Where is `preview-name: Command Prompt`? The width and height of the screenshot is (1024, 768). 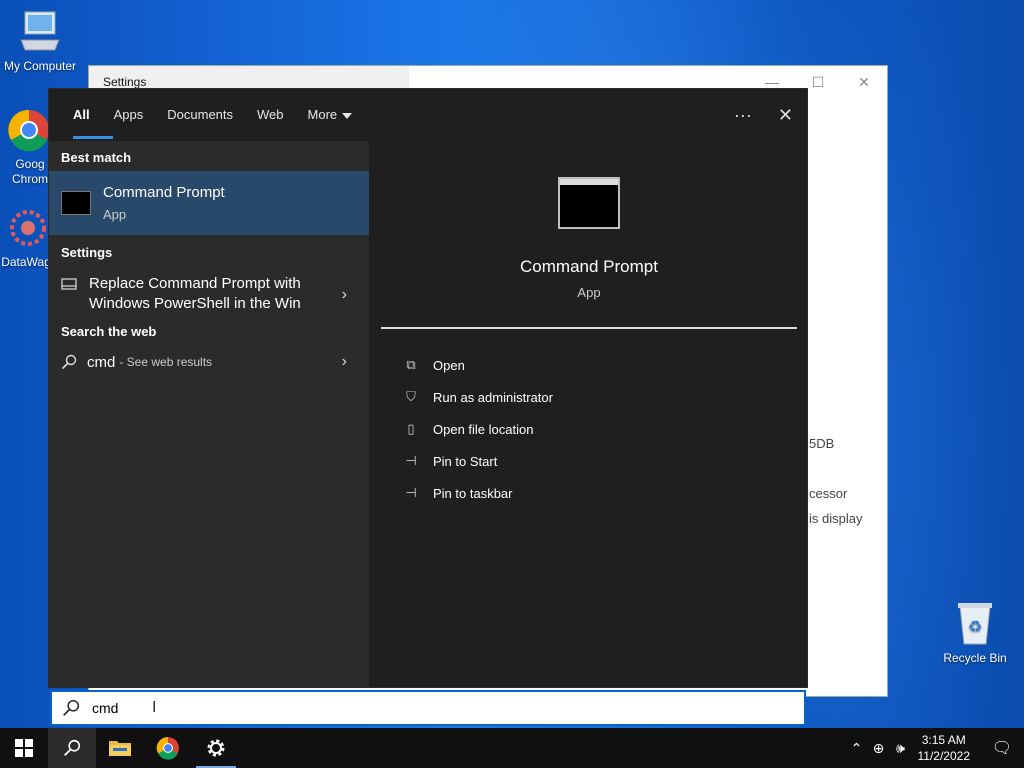
preview-name: Command Prompt is located at coordinates (589, 266).